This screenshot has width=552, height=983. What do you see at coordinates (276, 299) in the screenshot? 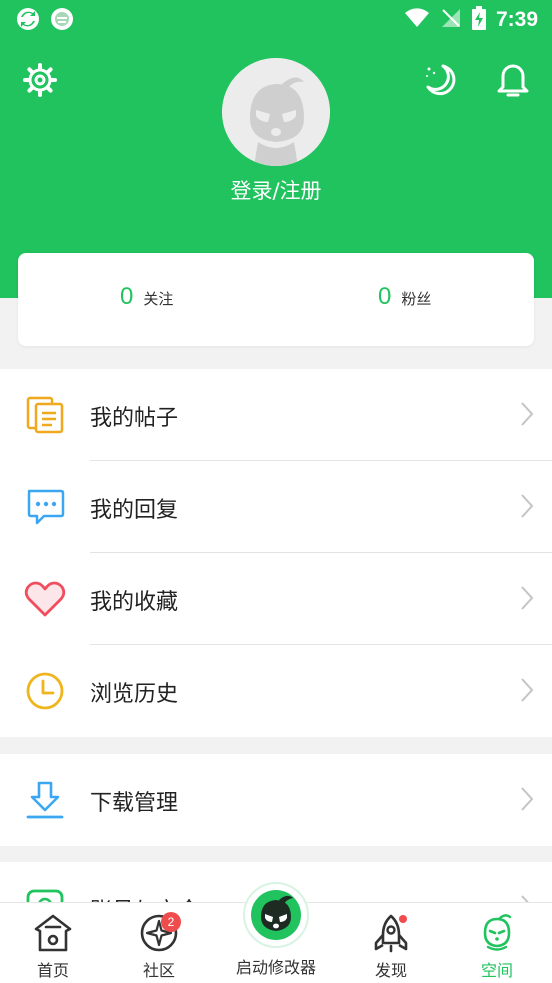
I see `stats-card: 0 关注 0 粉丝` at bounding box center [276, 299].